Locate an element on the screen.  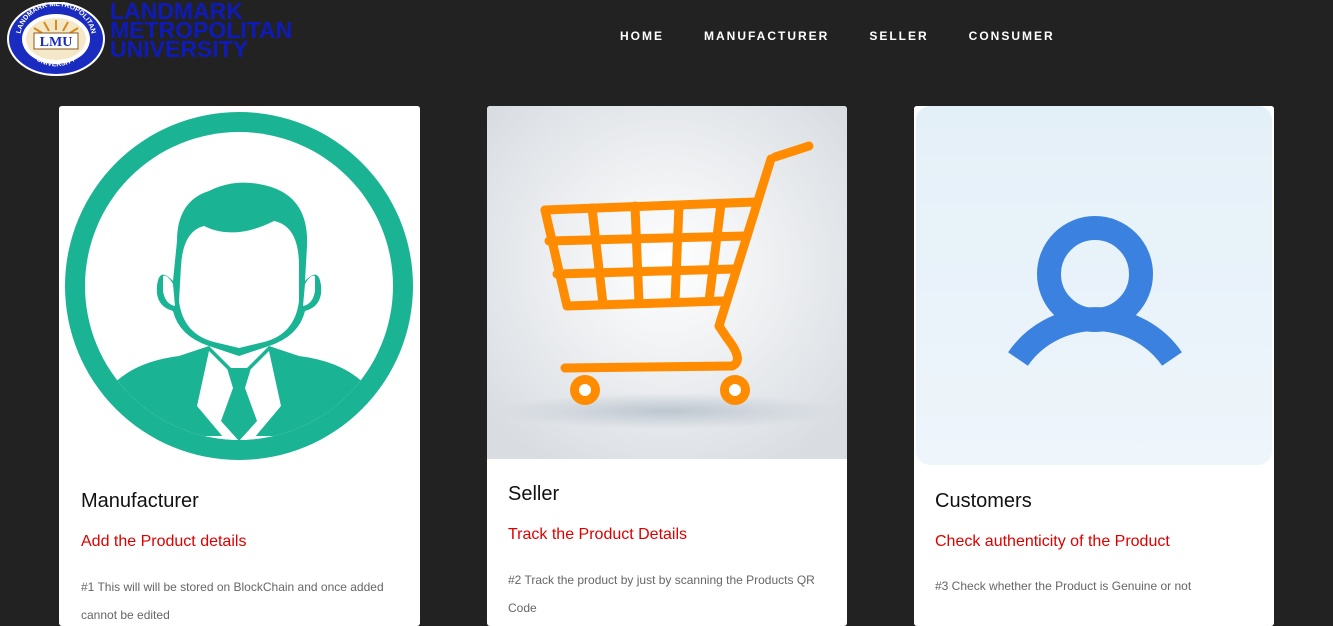
nav-manufacturer: MANUFACTURER is located at coordinates (766, 36).